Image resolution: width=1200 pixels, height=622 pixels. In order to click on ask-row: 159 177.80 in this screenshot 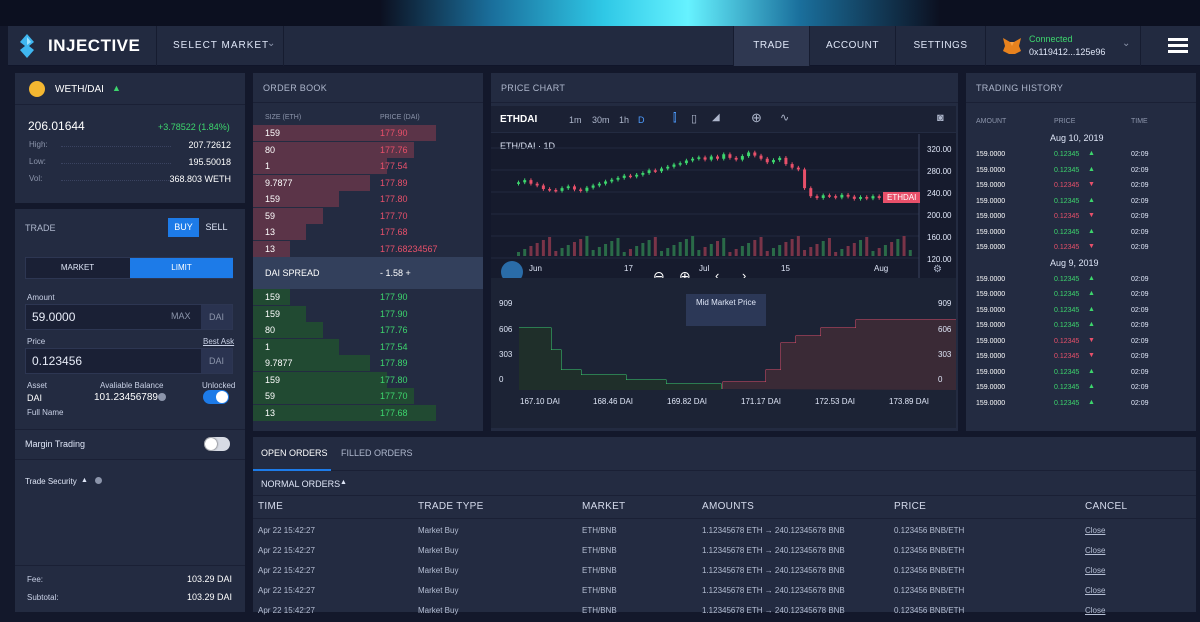, I will do `click(368, 199)`.